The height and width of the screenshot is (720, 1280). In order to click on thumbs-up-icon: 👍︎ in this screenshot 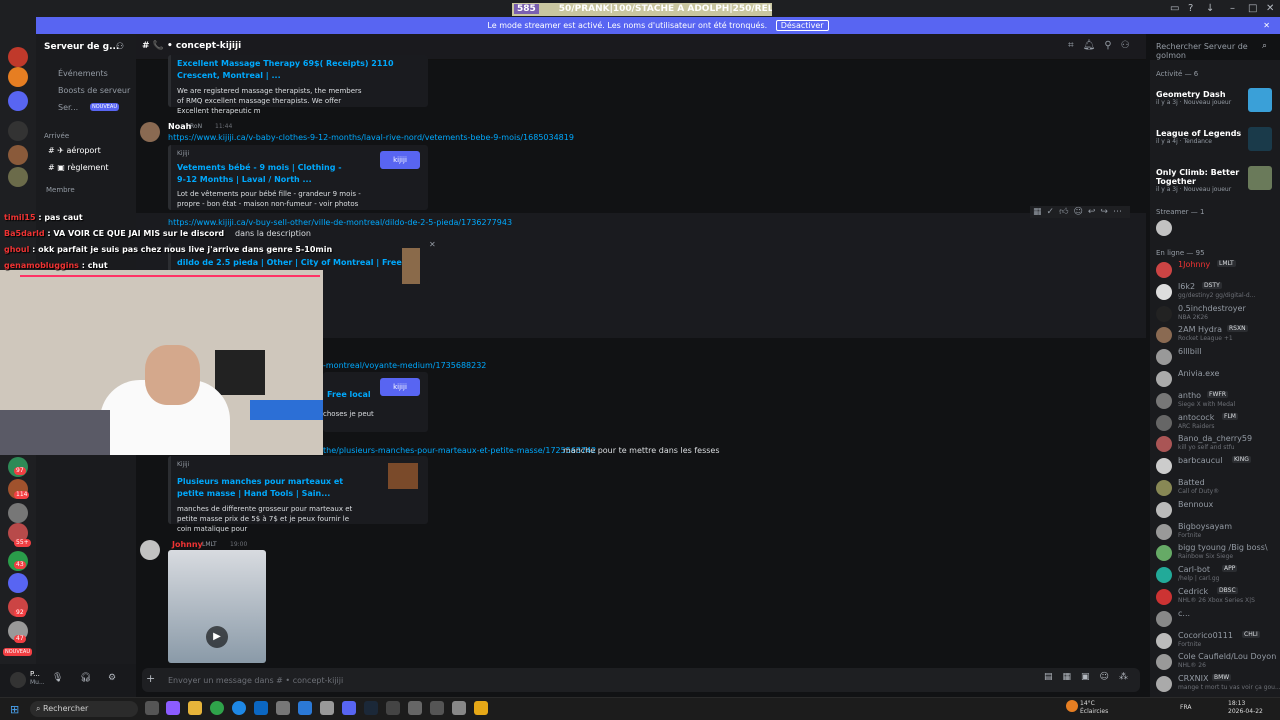, I will do `click(1066, 212)`.